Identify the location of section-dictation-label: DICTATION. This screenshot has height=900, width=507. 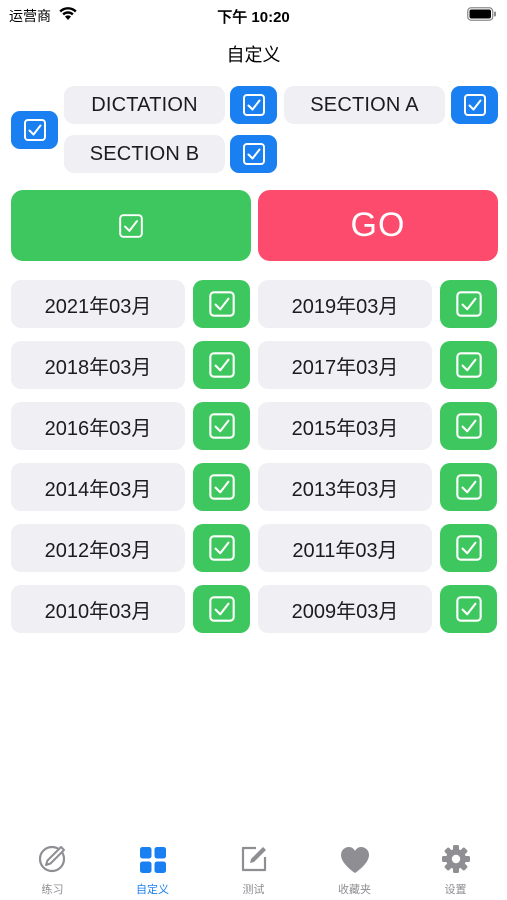
(144, 105).